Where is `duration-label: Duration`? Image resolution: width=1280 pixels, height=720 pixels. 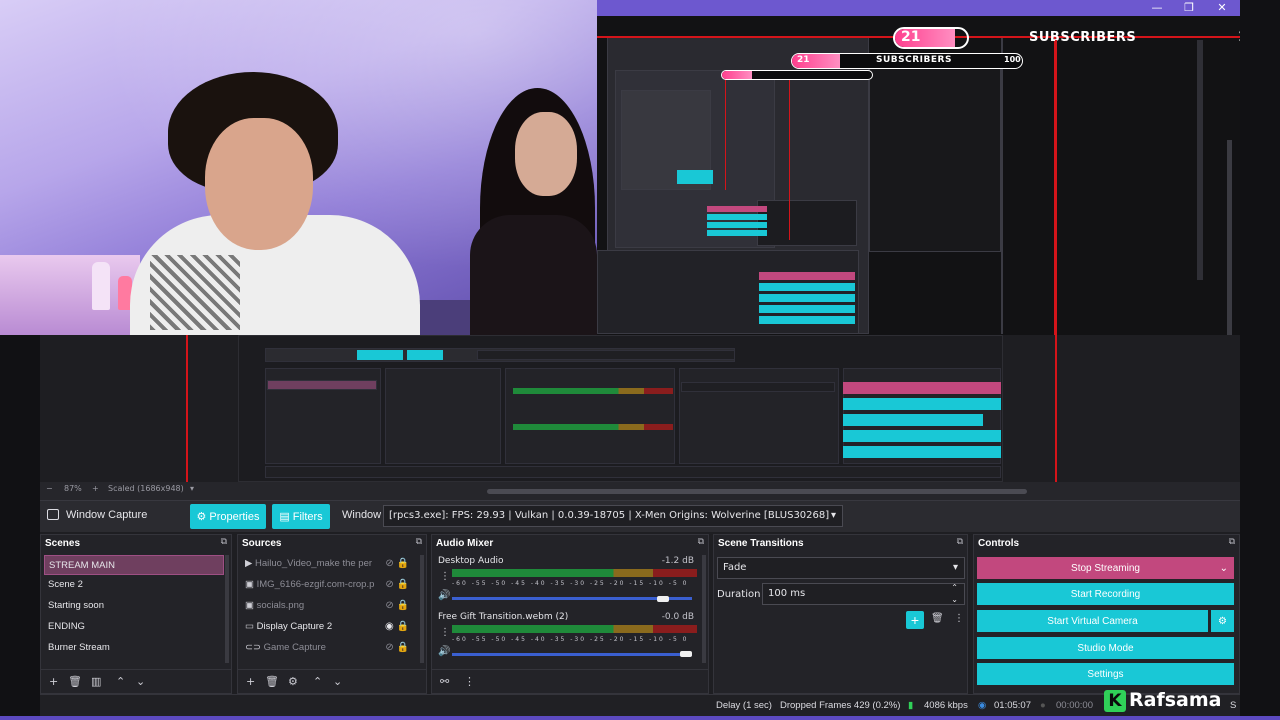 duration-label: Duration is located at coordinates (739, 594).